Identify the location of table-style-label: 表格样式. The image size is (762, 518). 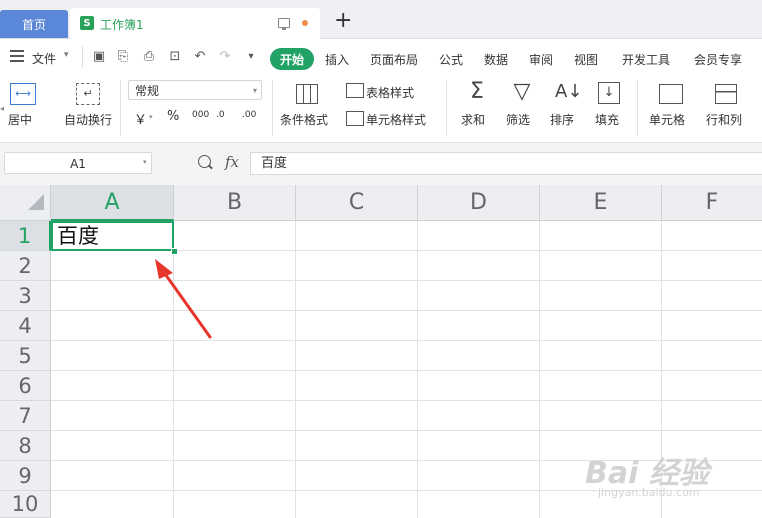
(390, 92).